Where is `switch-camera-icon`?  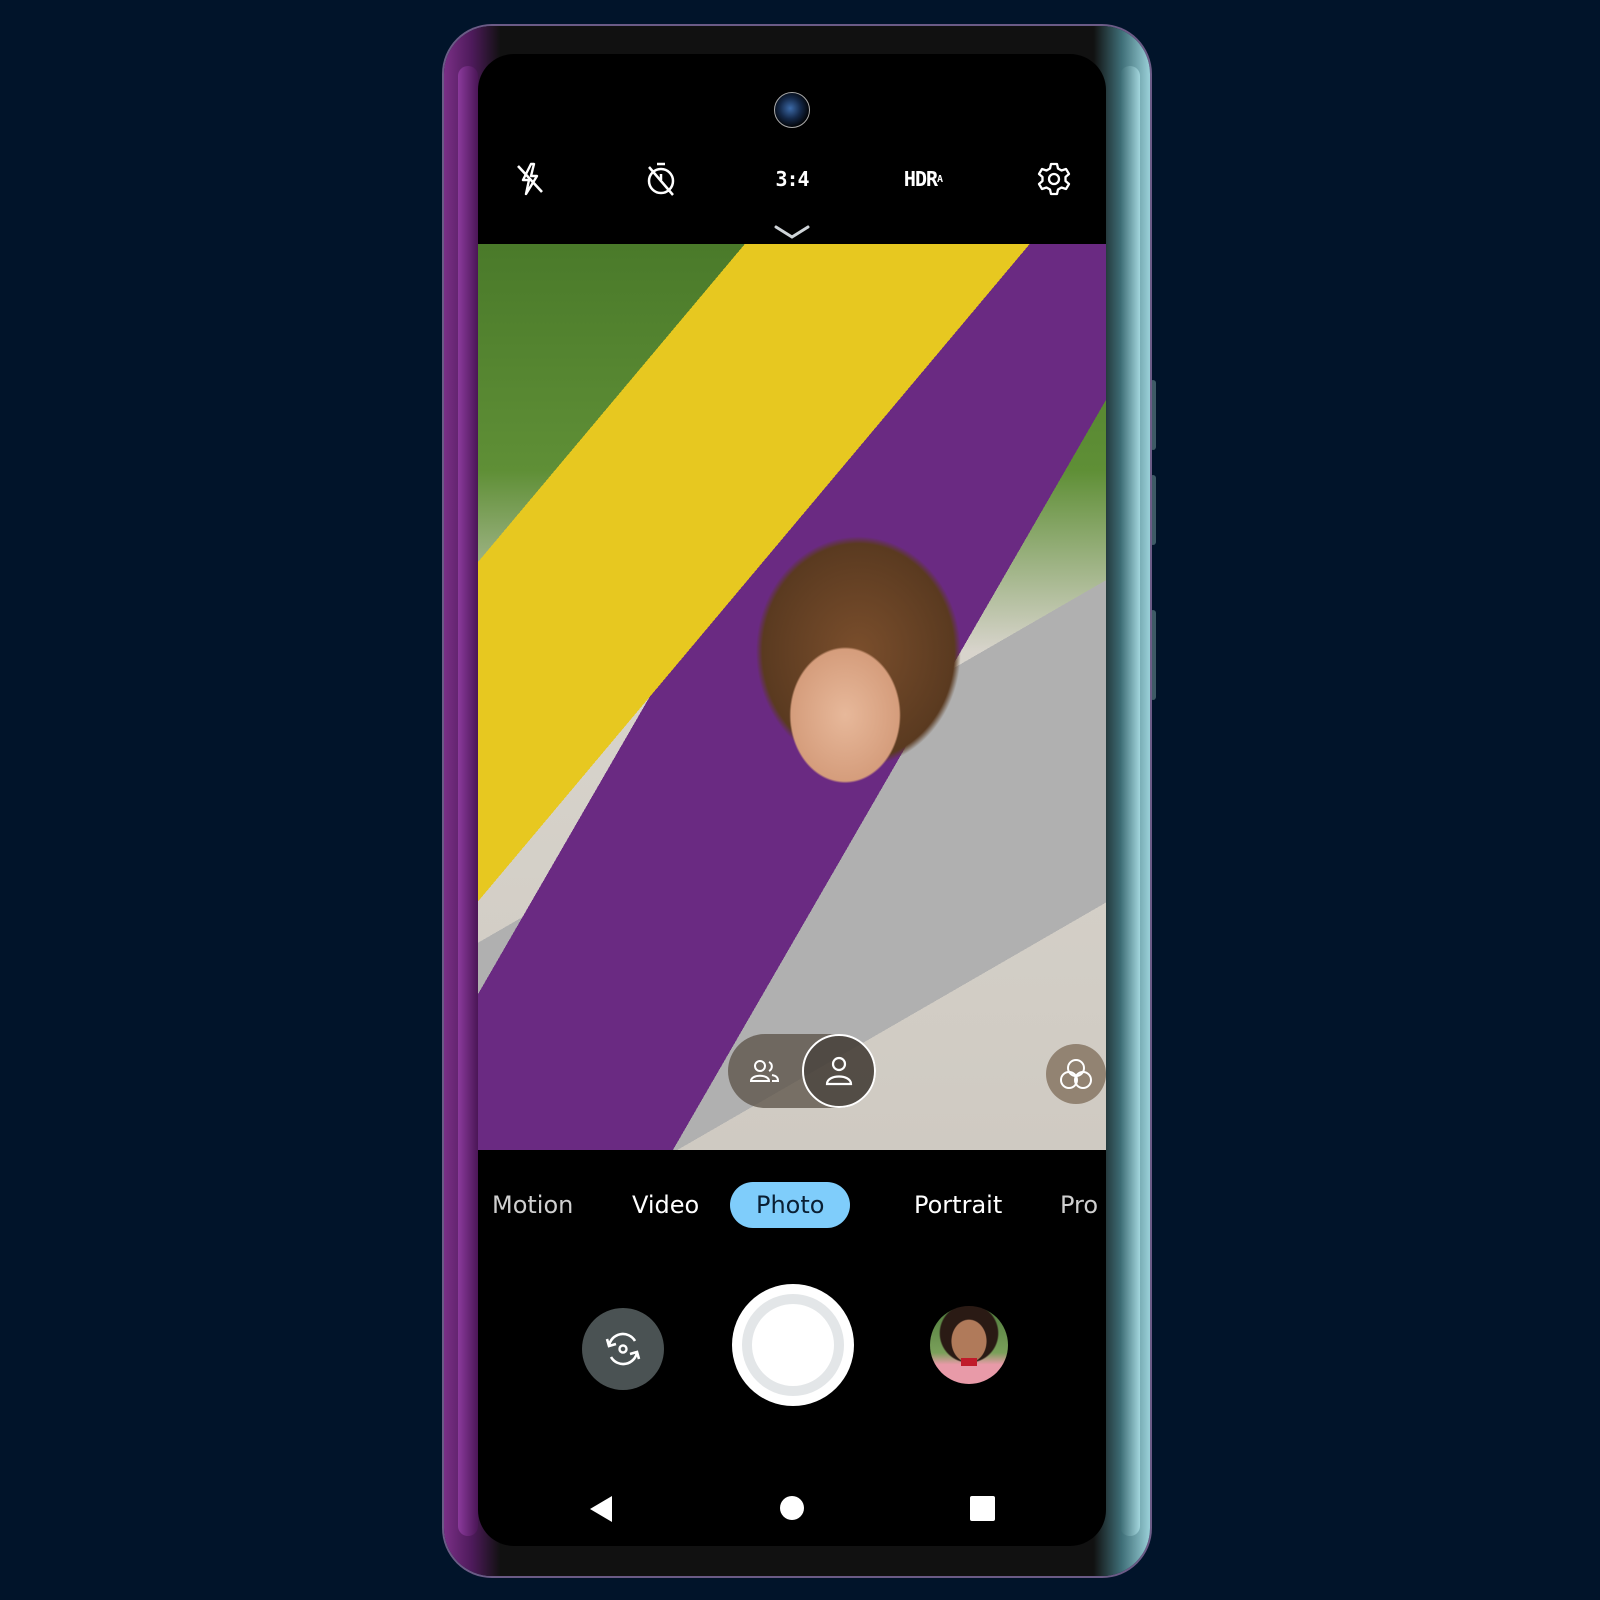
switch-camera-icon is located at coordinates (623, 1349).